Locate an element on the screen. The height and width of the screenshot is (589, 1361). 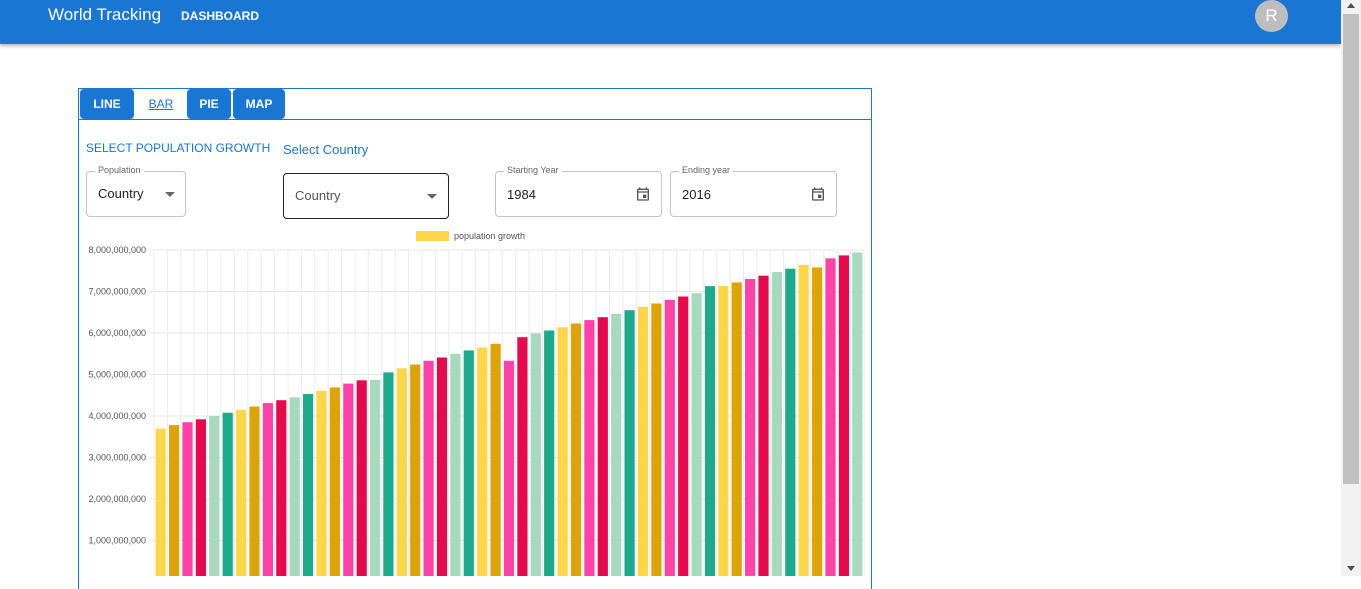
tab-map: MAP is located at coordinates (259, 104).